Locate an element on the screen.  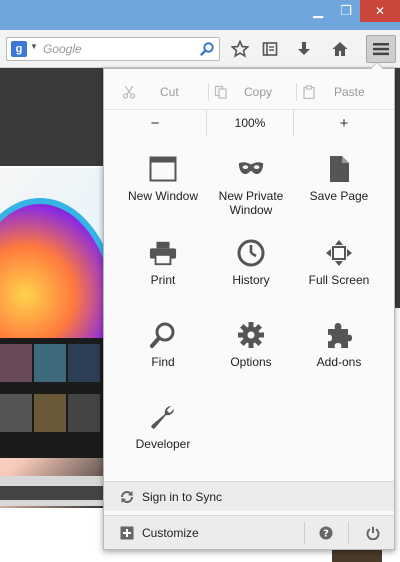
zoom-reset-button: 100% is located at coordinates (250, 123).